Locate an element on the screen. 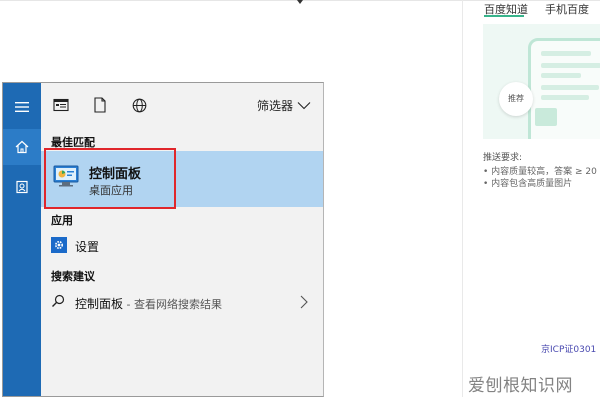 The height and width of the screenshot is (397, 600). gear-icon is located at coordinates (59, 245).